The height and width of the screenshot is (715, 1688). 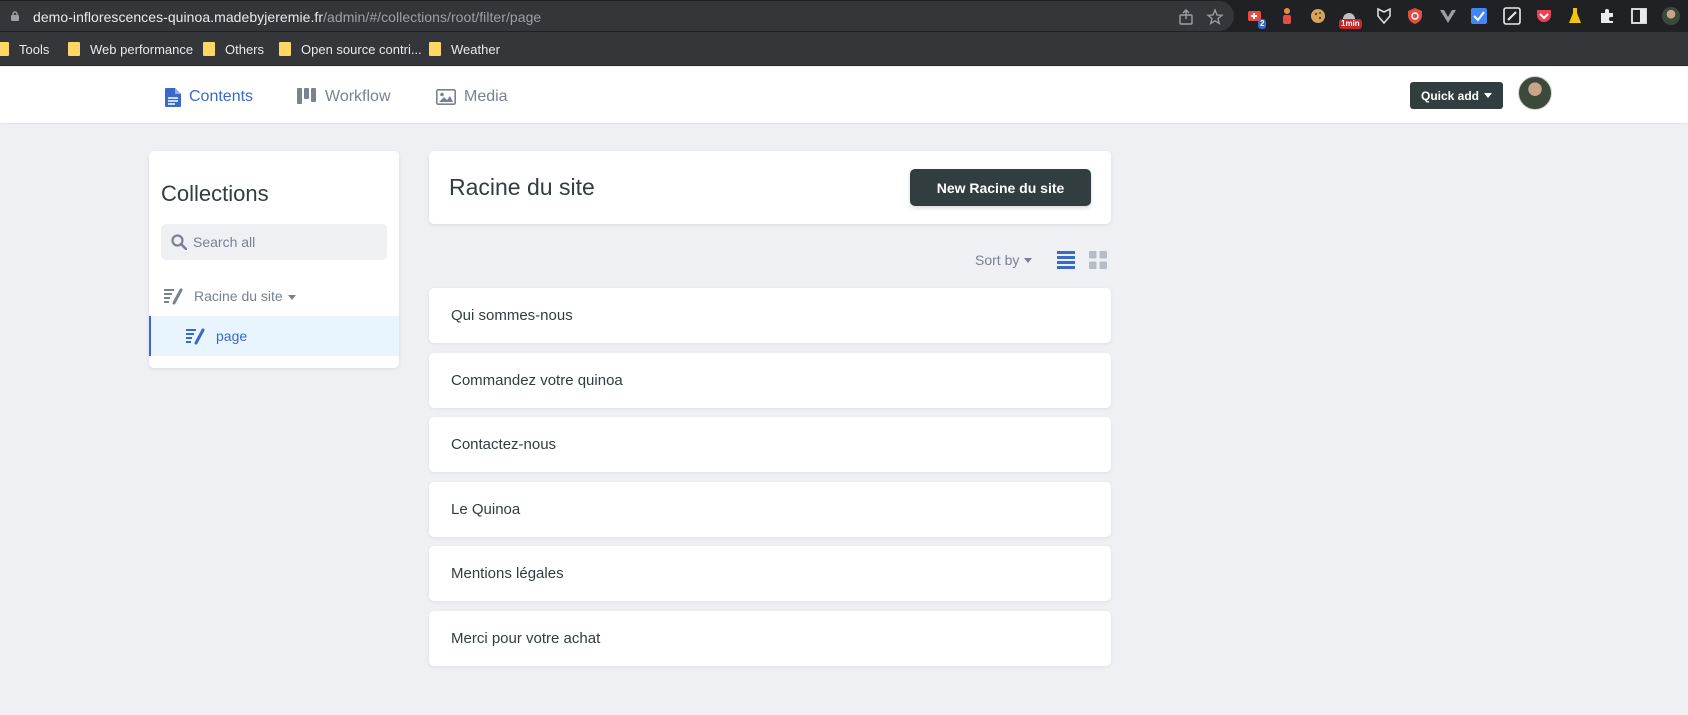 I want to click on nav-media-label: Media, so click(x=486, y=96).